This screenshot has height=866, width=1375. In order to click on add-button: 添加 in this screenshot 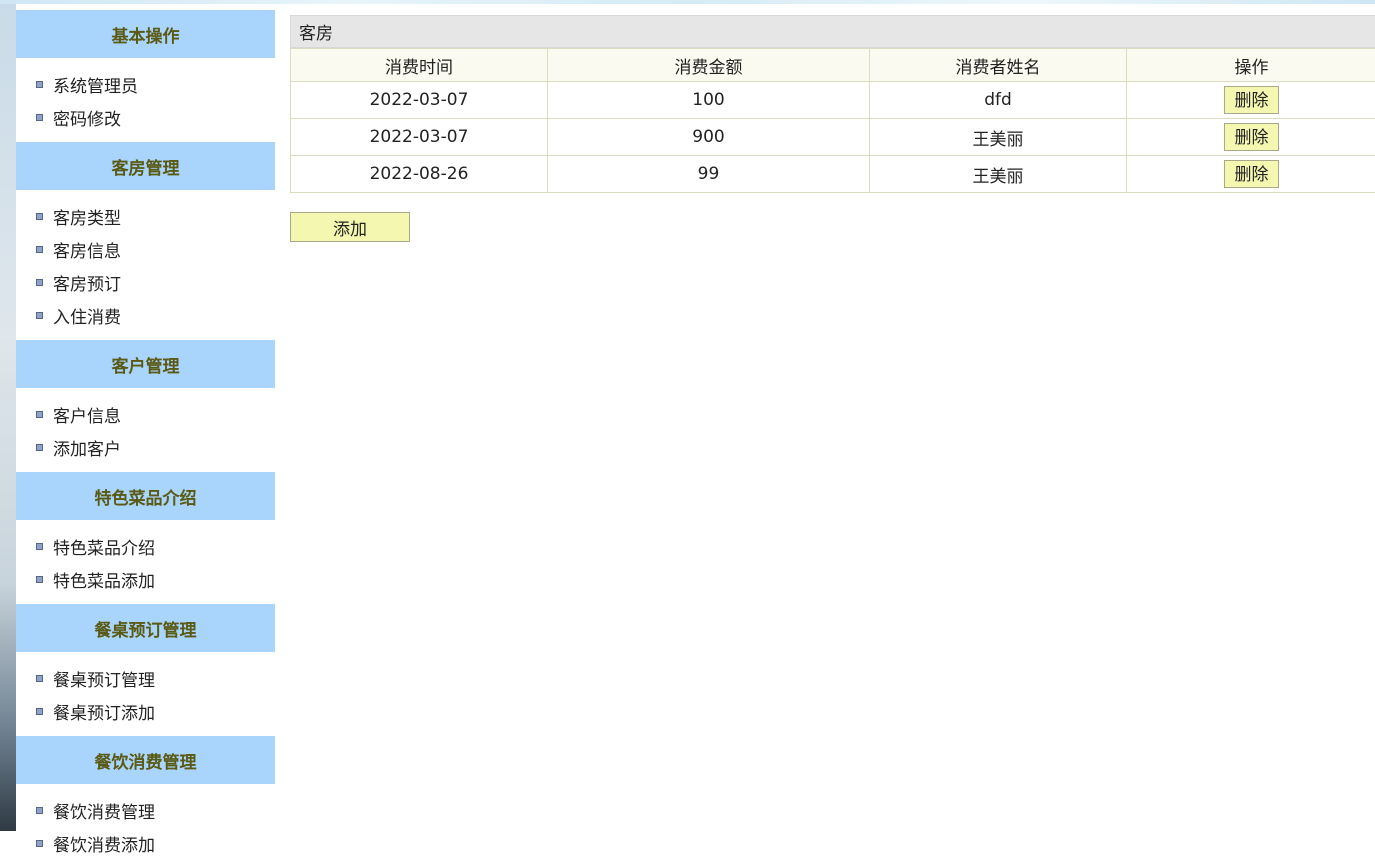, I will do `click(350, 227)`.